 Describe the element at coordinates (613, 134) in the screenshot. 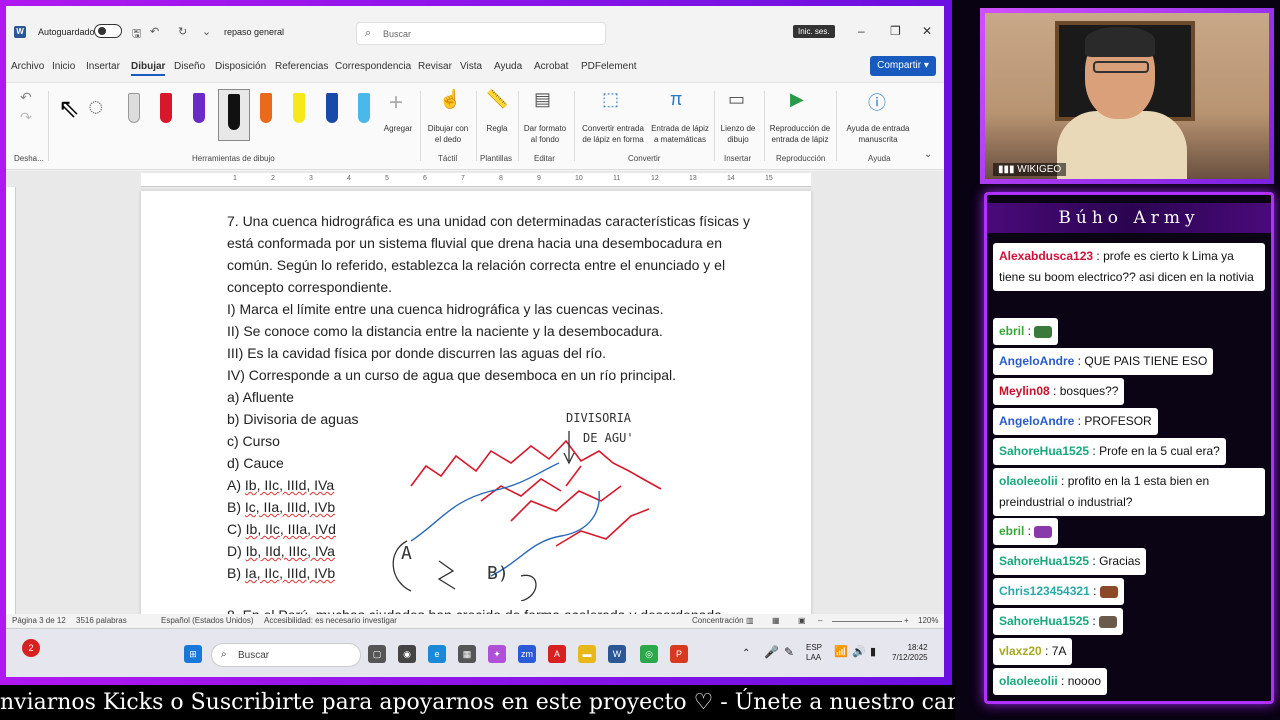

I see `convert-shape-label: Convertir entrada de lápiz en forma` at that location.